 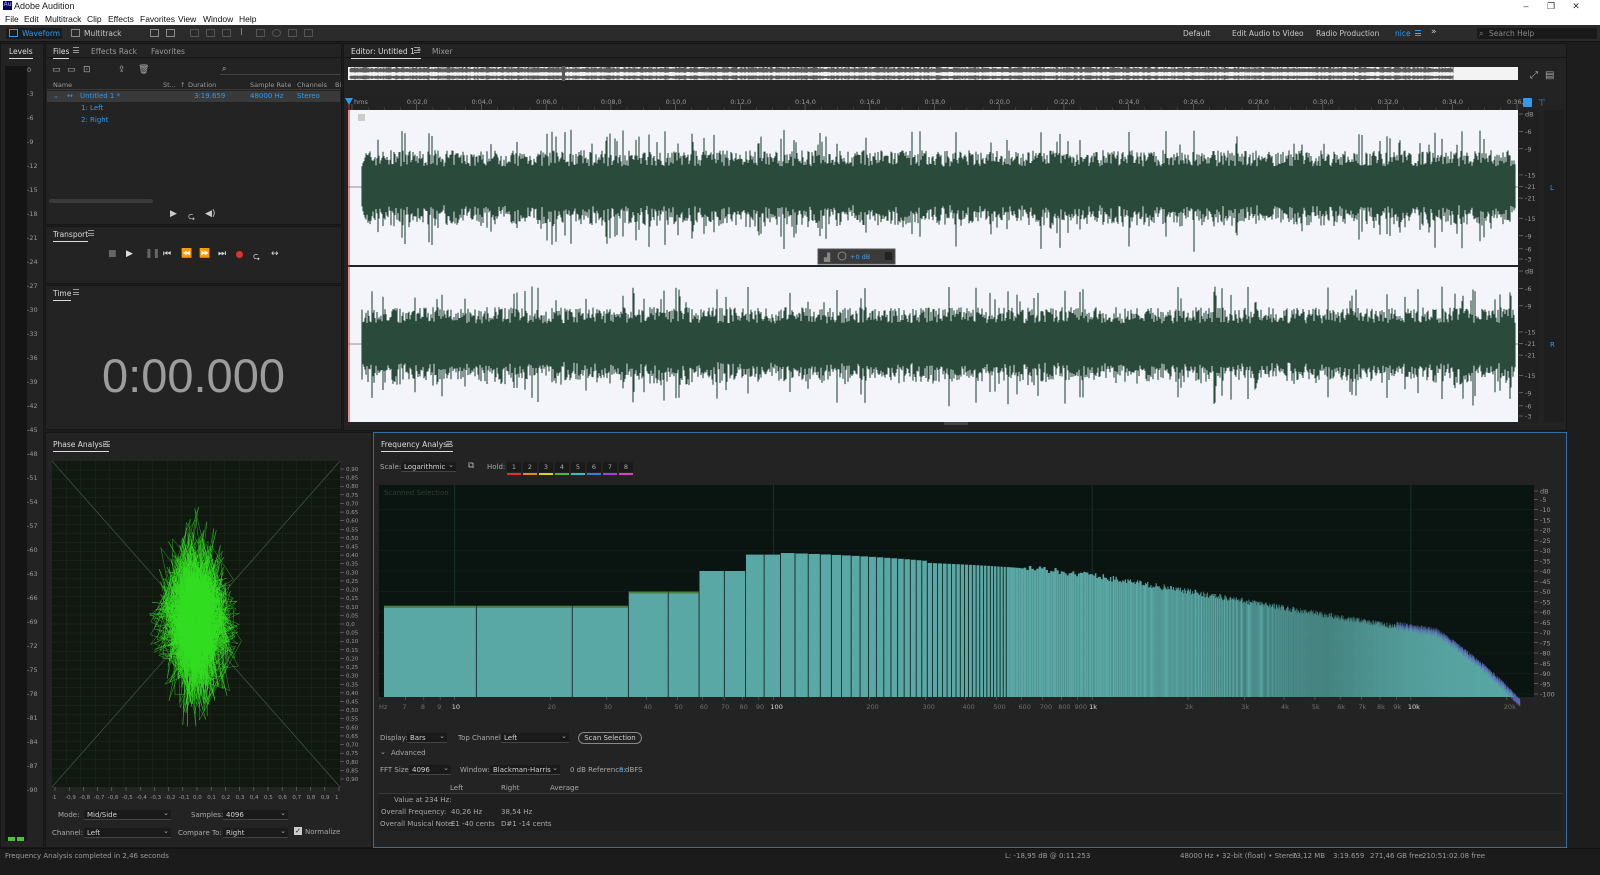 What do you see at coordinates (312, 85) in the screenshot?
I see `col-channels: Channels` at bounding box center [312, 85].